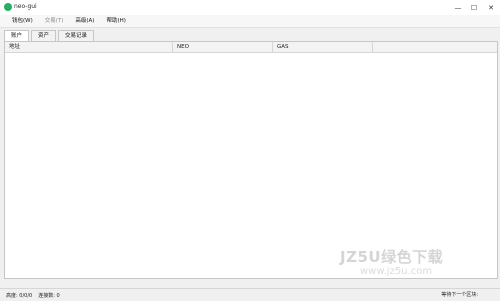 The width and height of the screenshot is (500, 301). What do you see at coordinates (491, 7) in the screenshot?
I see `close-button: ✕` at bounding box center [491, 7].